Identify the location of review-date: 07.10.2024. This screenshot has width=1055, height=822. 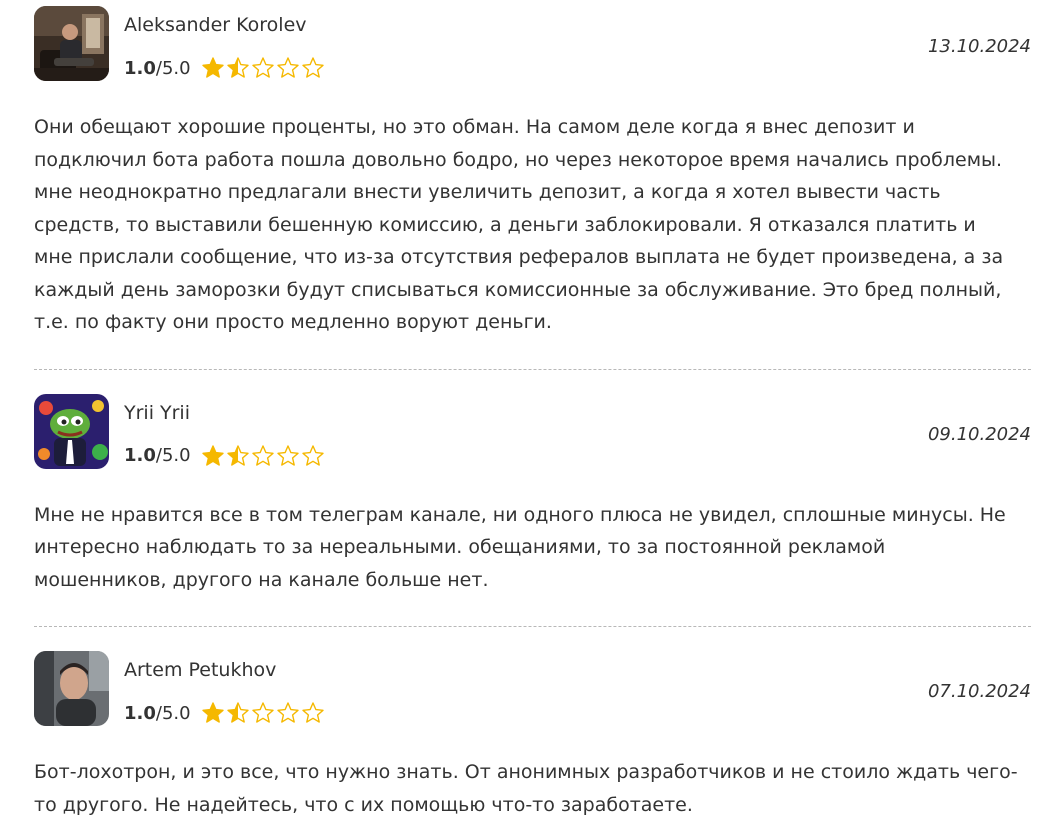
(979, 691).